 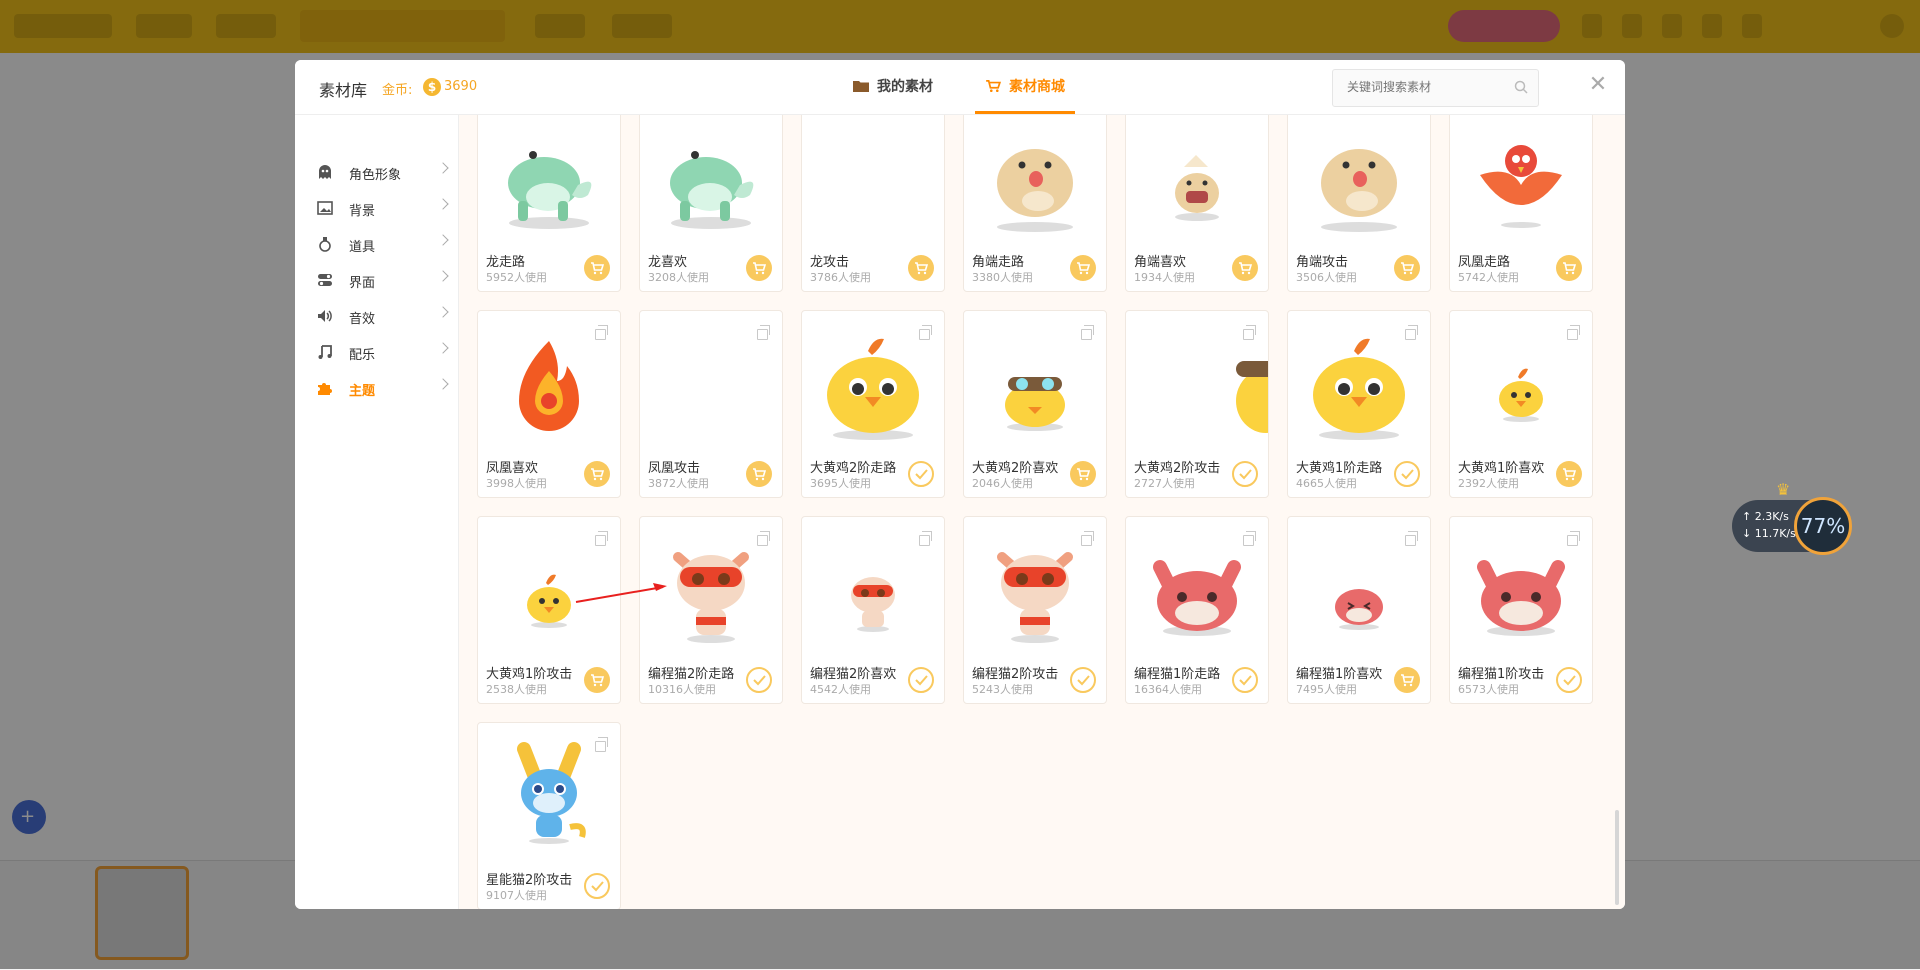 I want to click on asset-card: 龙喜欢 3208人使用, so click(x=711, y=203).